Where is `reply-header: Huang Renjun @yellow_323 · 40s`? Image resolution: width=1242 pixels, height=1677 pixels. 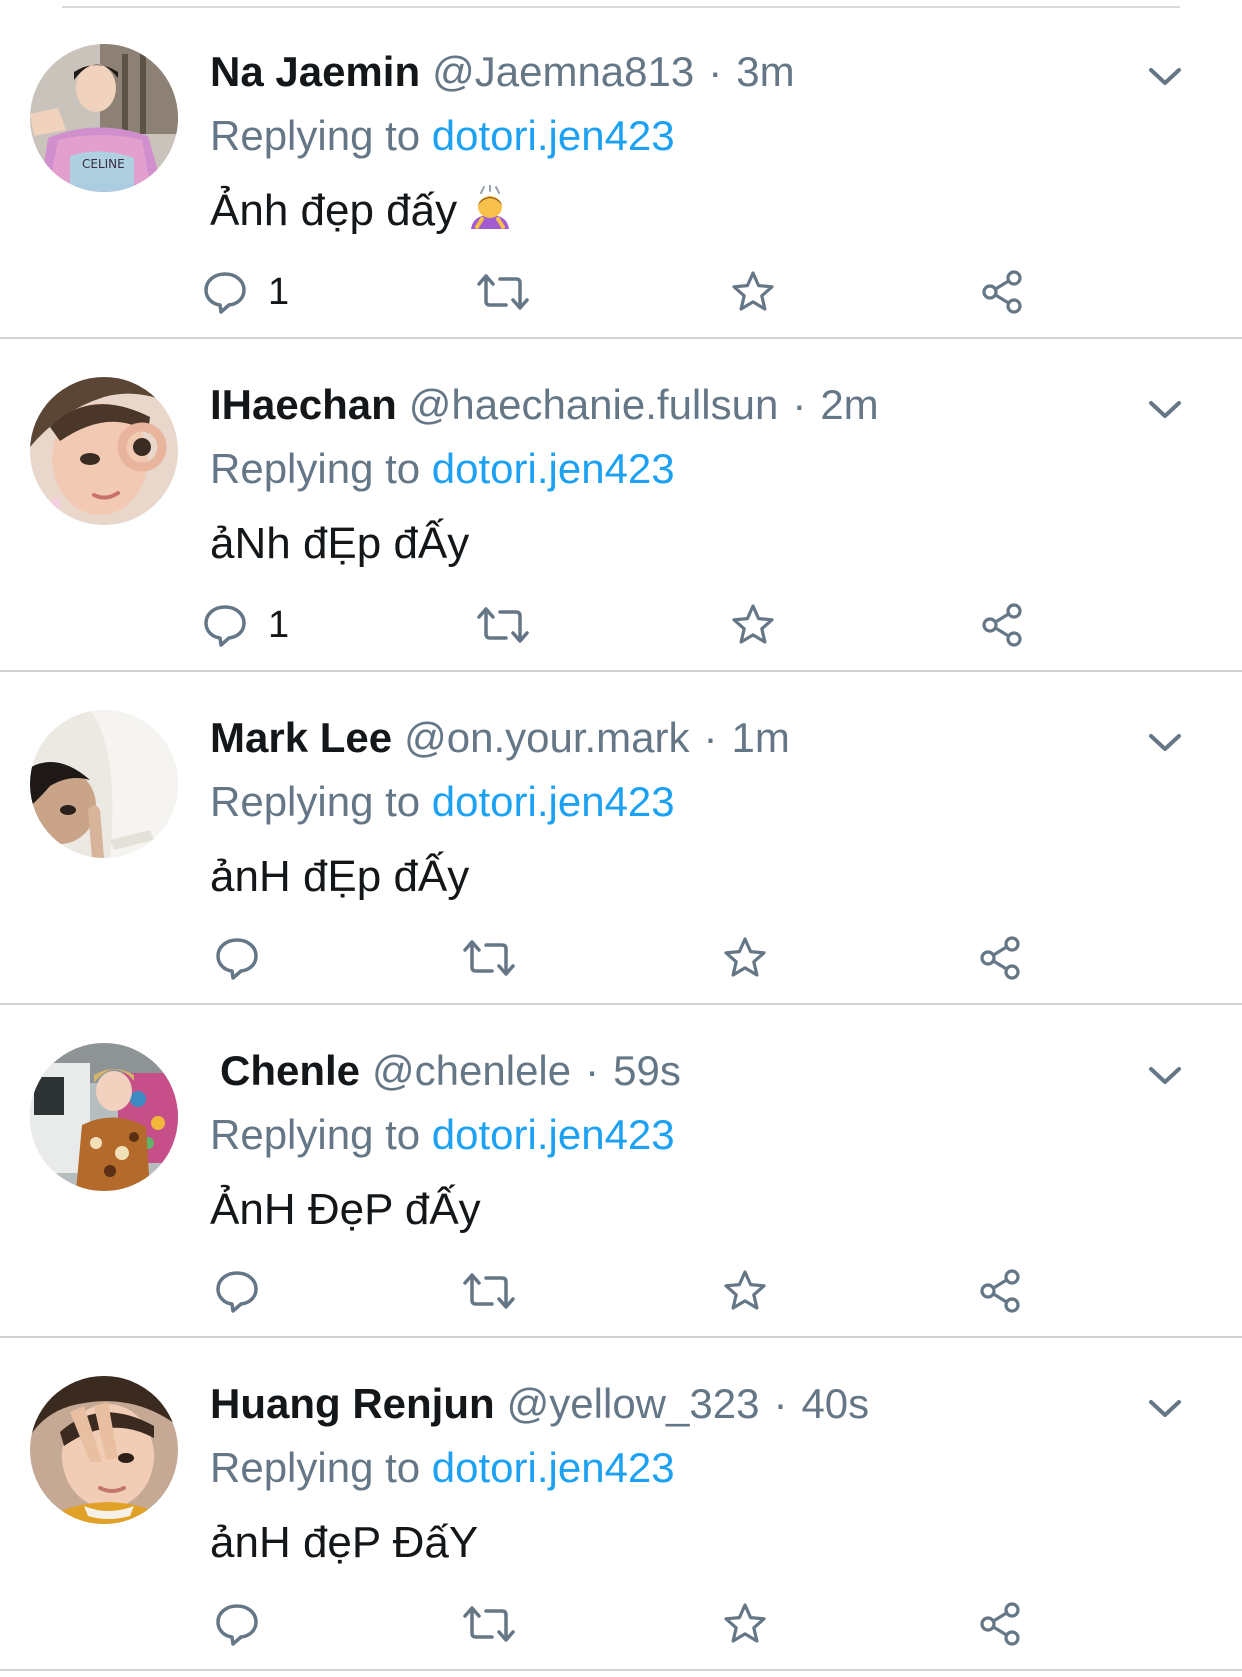 reply-header: Huang Renjun @yellow_323 · 40s is located at coordinates (539, 1404).